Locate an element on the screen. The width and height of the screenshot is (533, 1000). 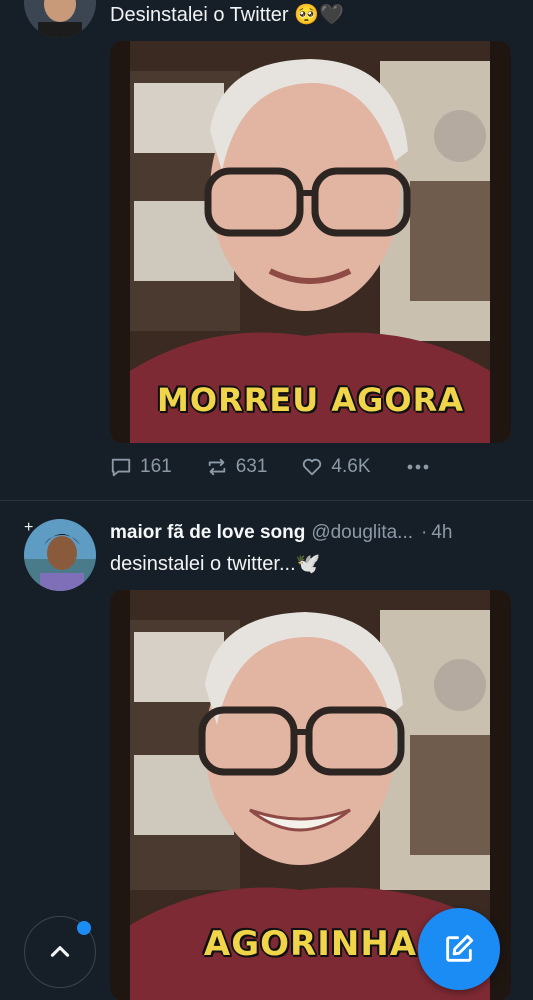
repost-icon is located at coordinates (216, 467).